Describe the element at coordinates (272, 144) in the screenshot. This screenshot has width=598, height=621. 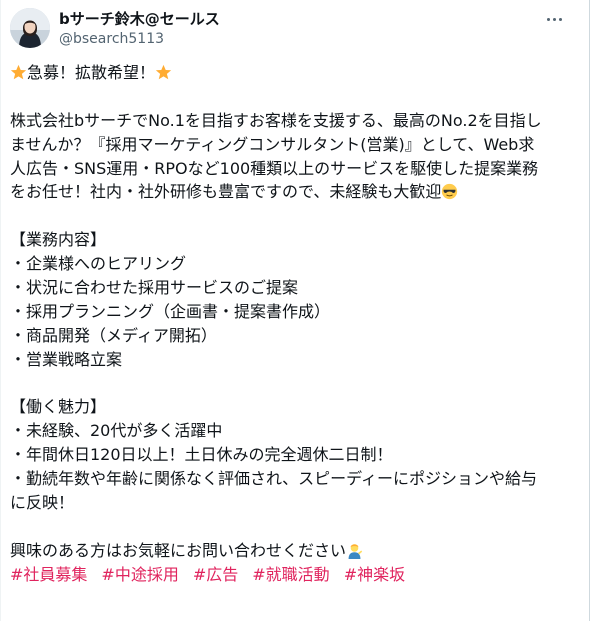
I see `paragraph-line: ませんか？『採用マーケティングコンサルタント(営業)』として、Web求` at that location.